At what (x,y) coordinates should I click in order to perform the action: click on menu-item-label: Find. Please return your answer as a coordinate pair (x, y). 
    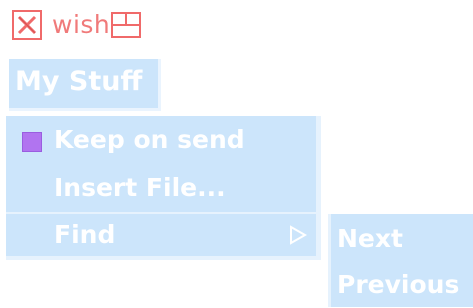
    Looking at the image, I should click on (85, 234).